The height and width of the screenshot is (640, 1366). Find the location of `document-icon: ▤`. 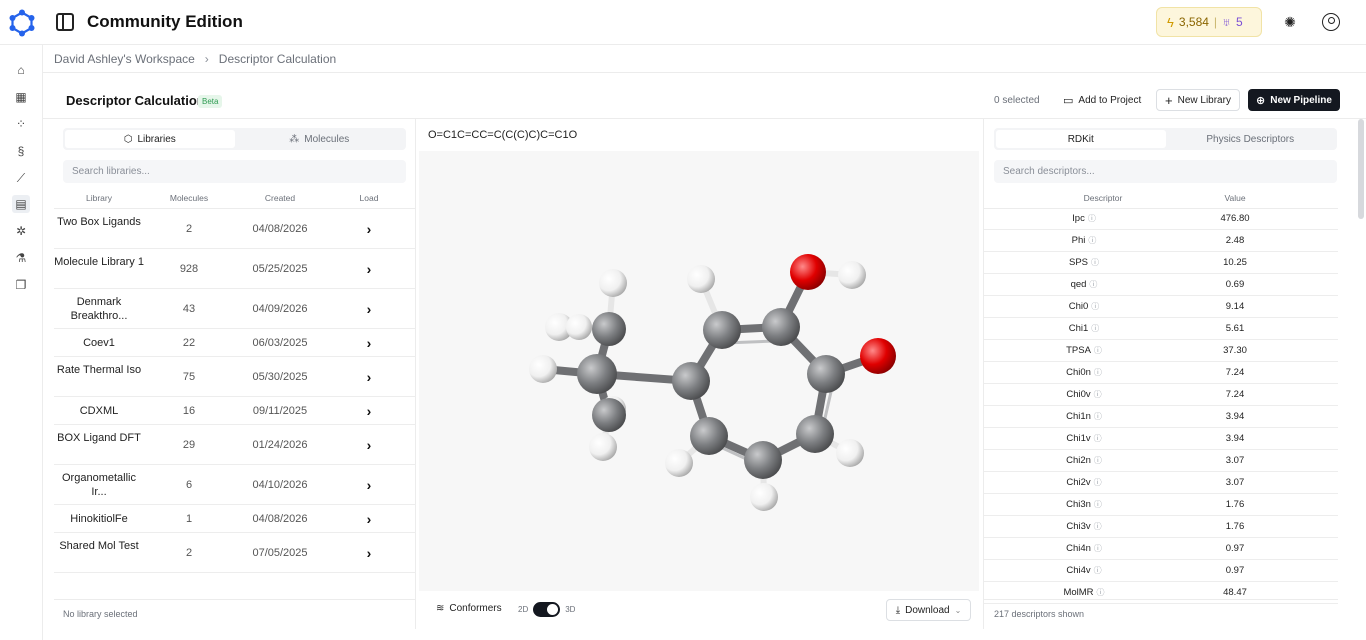

document-icon: ▤ is located at coordinates (21, 204).